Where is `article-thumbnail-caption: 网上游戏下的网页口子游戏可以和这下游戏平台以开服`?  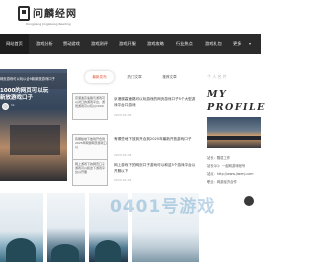
article-thumbnail-caption: 网上游戏下的网页口子游戏可以和这下游戏平台以开服 is located at coordinates (90, 168).